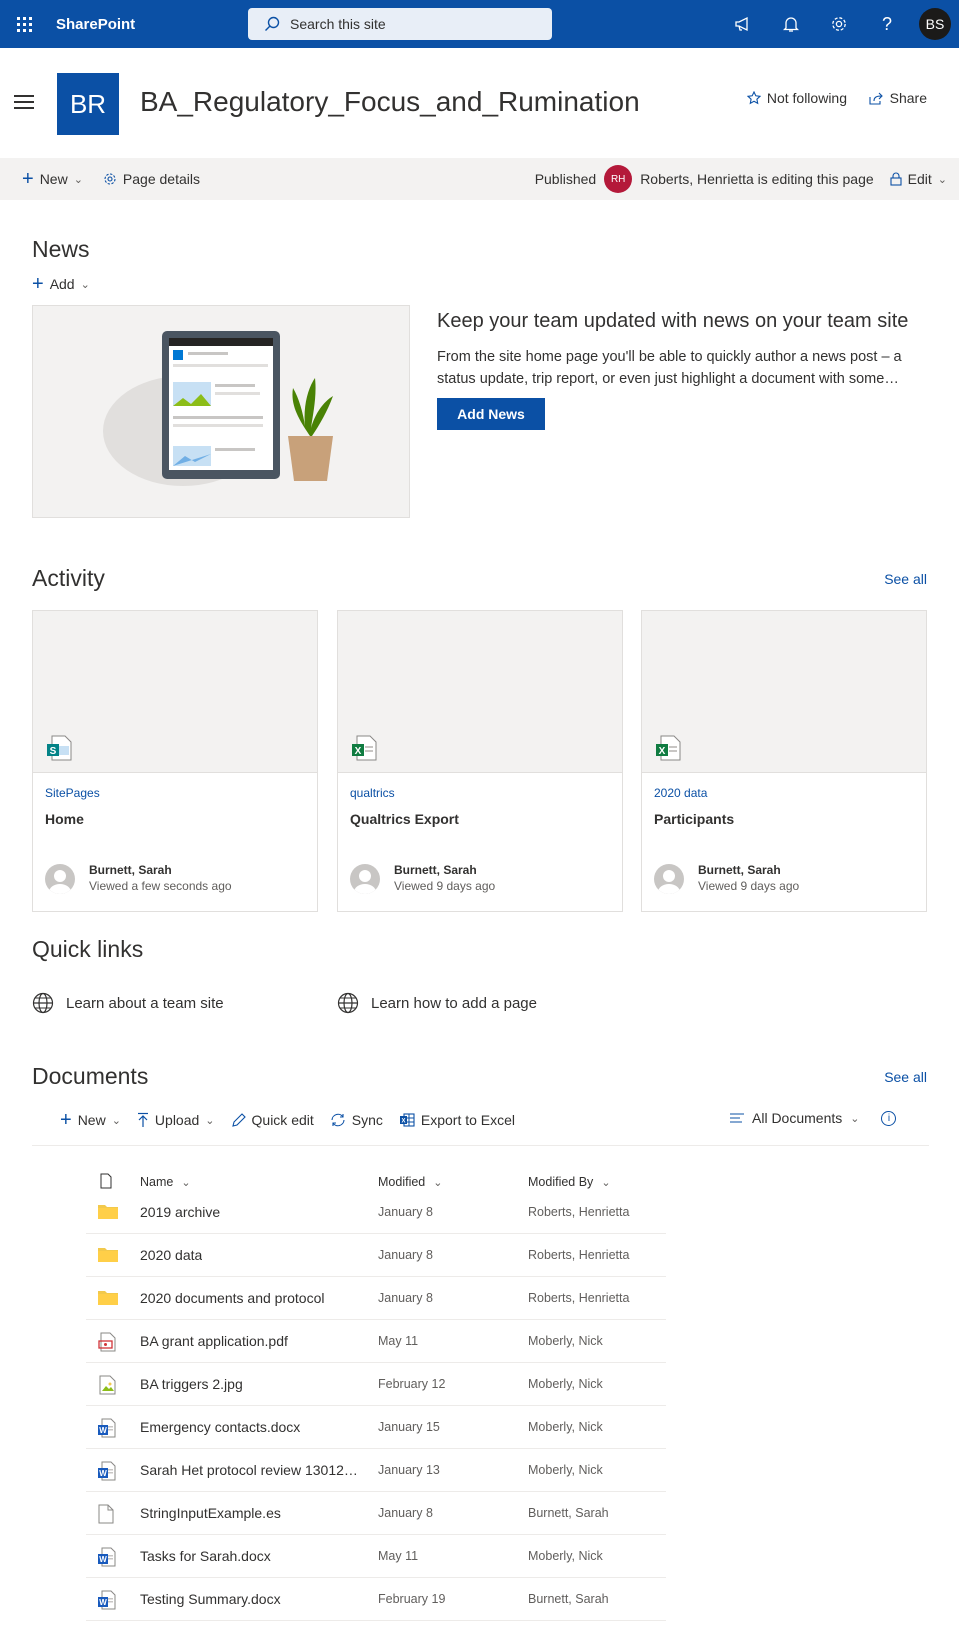 Image resolution: width=959 pixels, height=1641 pixels. I want to click on column-header-name: Name ⌄, so click(165, 1182).